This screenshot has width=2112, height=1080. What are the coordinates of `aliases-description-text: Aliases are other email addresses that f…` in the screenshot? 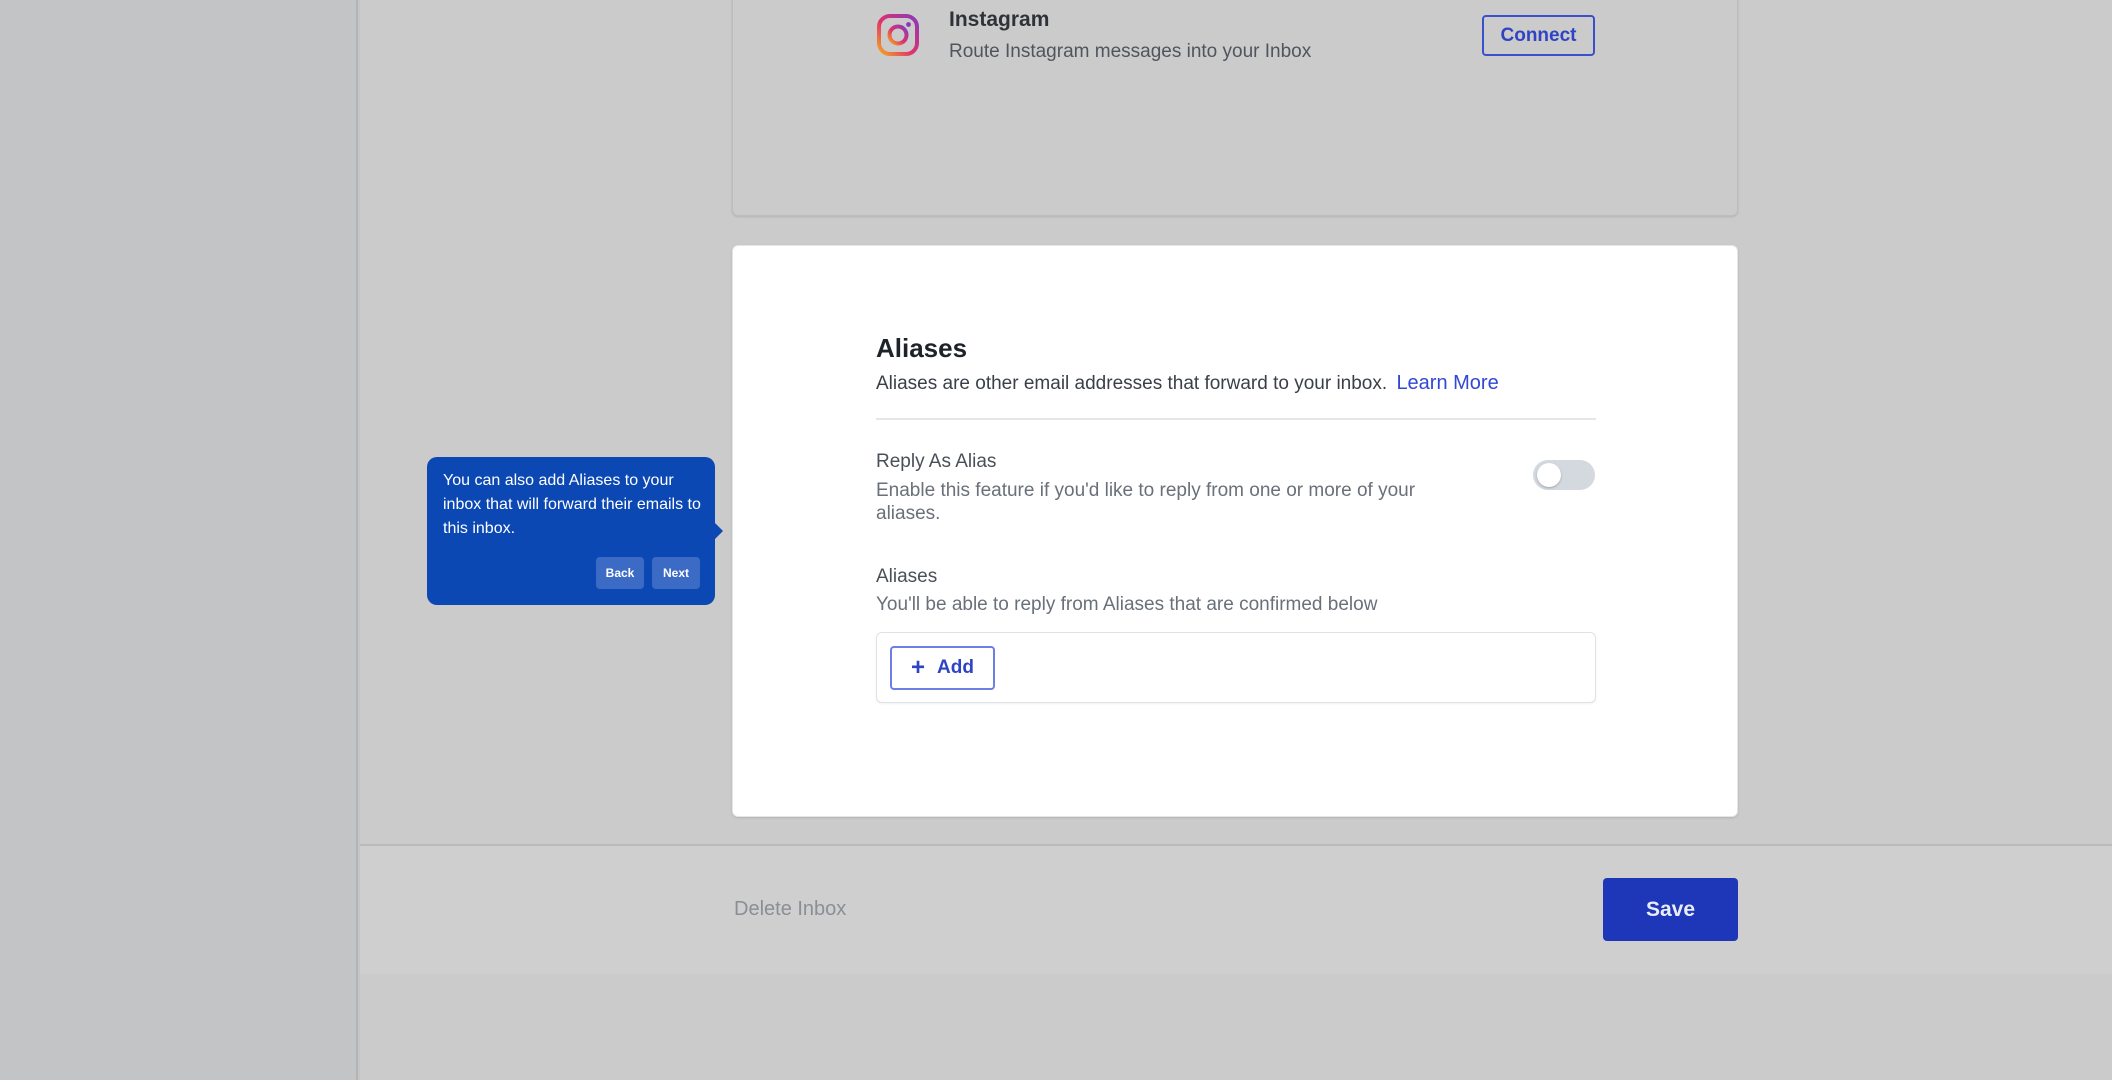 It's located at (1132, 383).